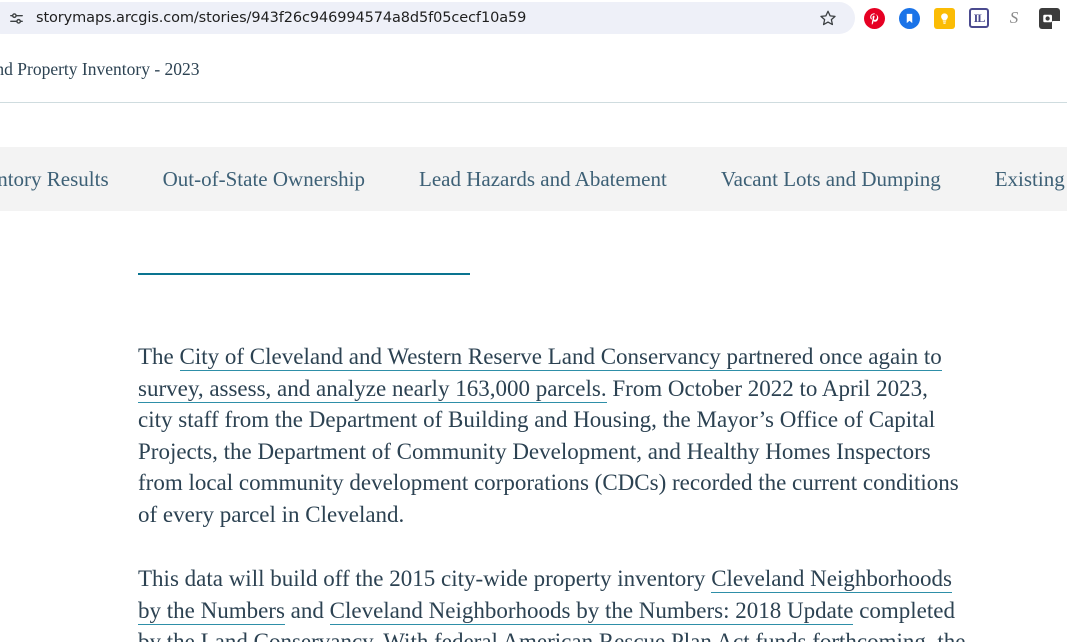  I want to click on nav-item-property-inventory-results: erty Inventory Results, so click(68, 179).